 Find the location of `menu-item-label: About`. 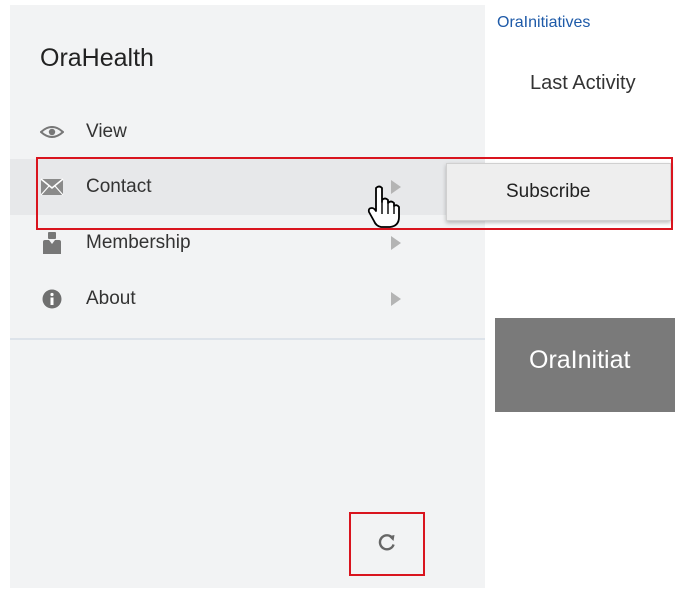

menu-item-label: About is located at coordinates (111, 298).